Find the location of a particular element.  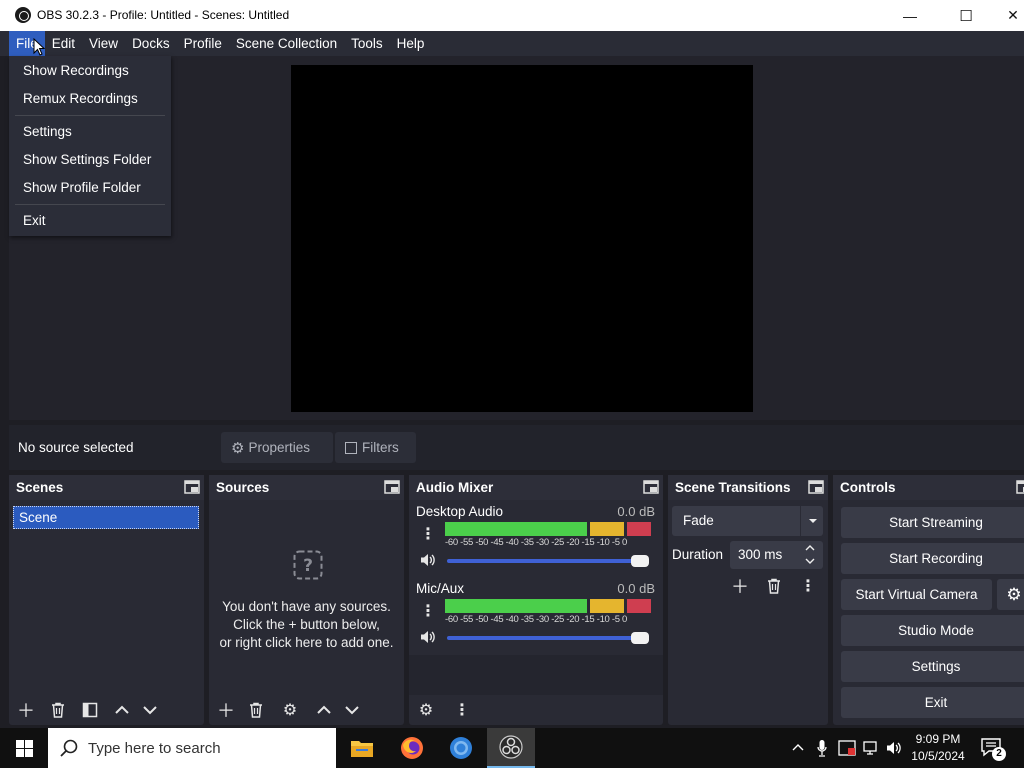

close-button: ✕ is located at coordinates (1007, 15).